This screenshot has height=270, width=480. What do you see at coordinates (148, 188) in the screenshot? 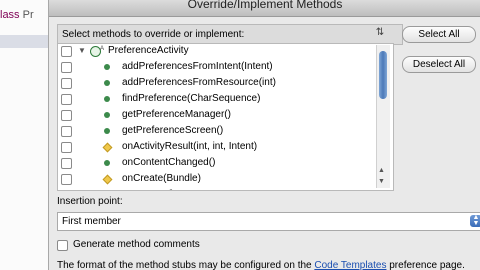
I see `method-label: onDestroy()` at bounding box center [148, 188].